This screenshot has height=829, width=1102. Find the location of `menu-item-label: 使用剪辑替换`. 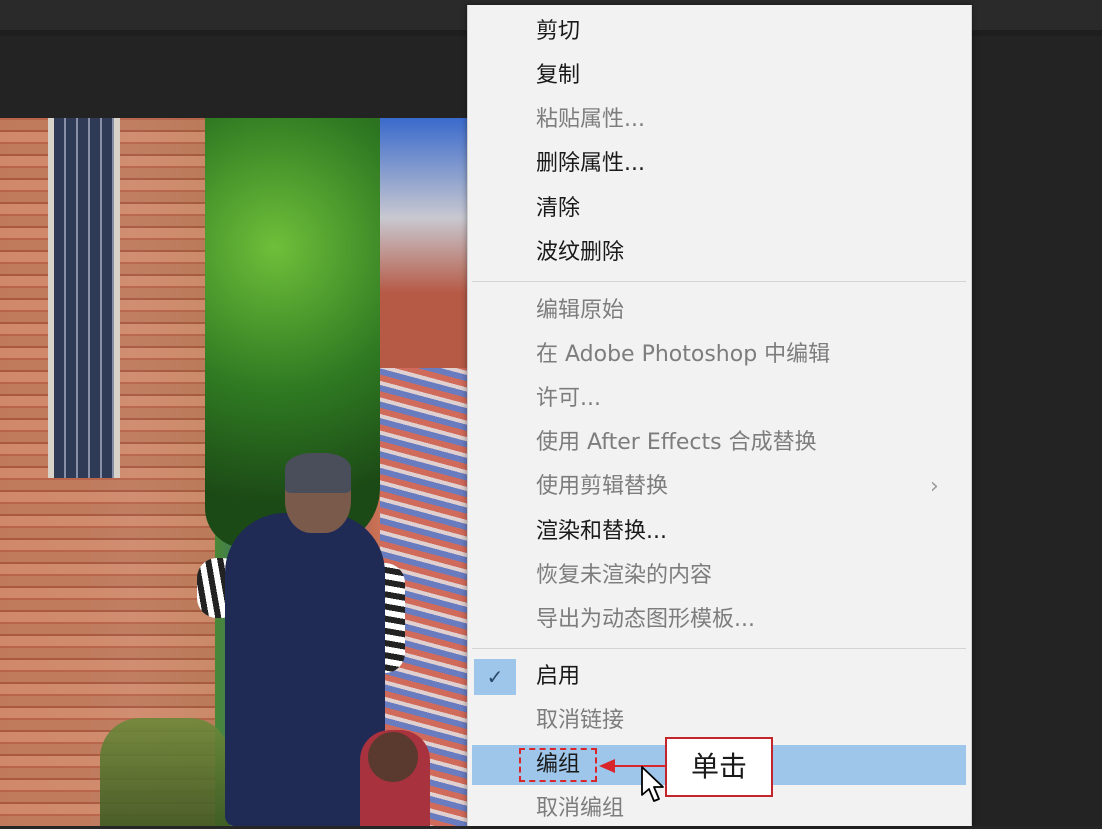

menu-item-label: 使用剪辑替换 is located at coordinates (602, 486).